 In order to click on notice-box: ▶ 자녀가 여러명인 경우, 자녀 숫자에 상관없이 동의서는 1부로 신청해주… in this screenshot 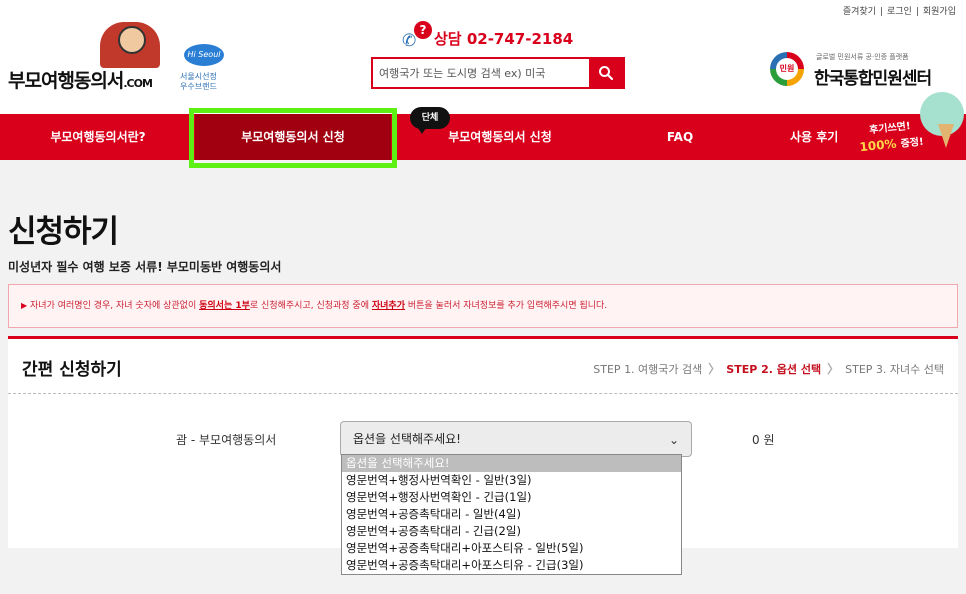, I will do `click(483, 306)`.